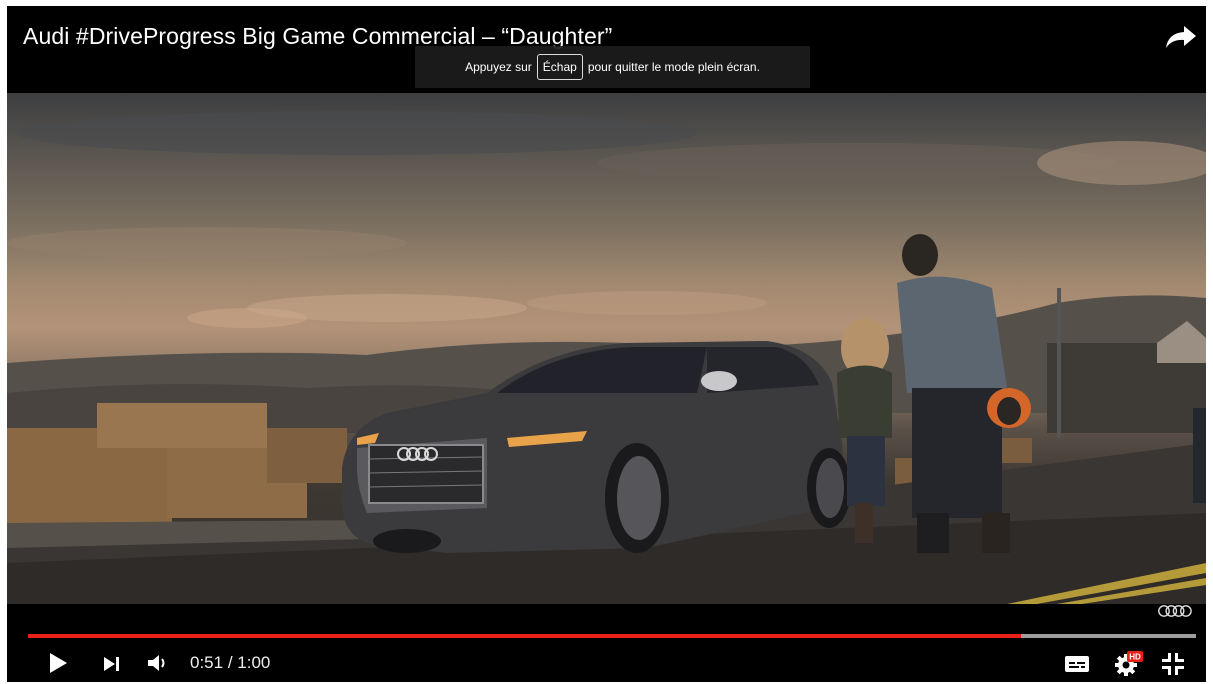 The height and width of the screenshot is (684, 1213). I want to click on next-icon, so click(111, 664).